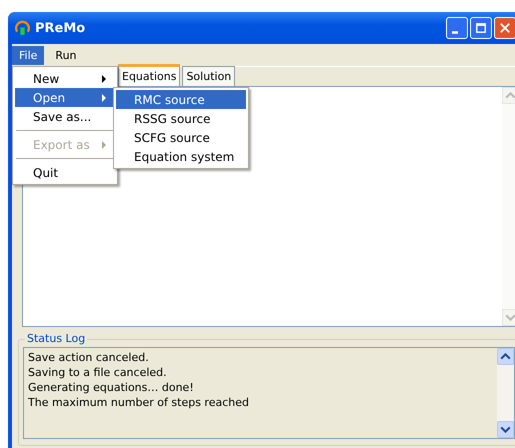 Image resolution: width=515 pixels, height=448 pixels. Describe the element at coordinates (66, 55) in the screenshot. I see `menu-item: Run` at that location.